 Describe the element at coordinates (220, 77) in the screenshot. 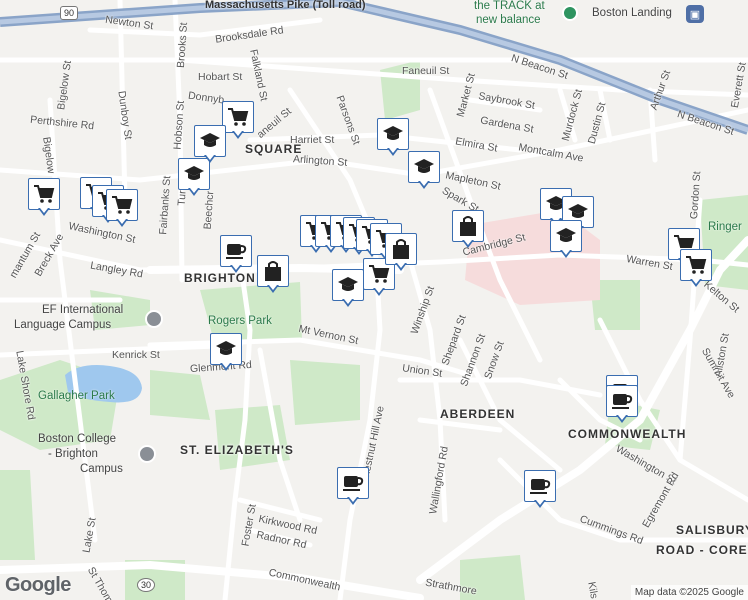

I see `street-hobart: Hobart St` at that location.